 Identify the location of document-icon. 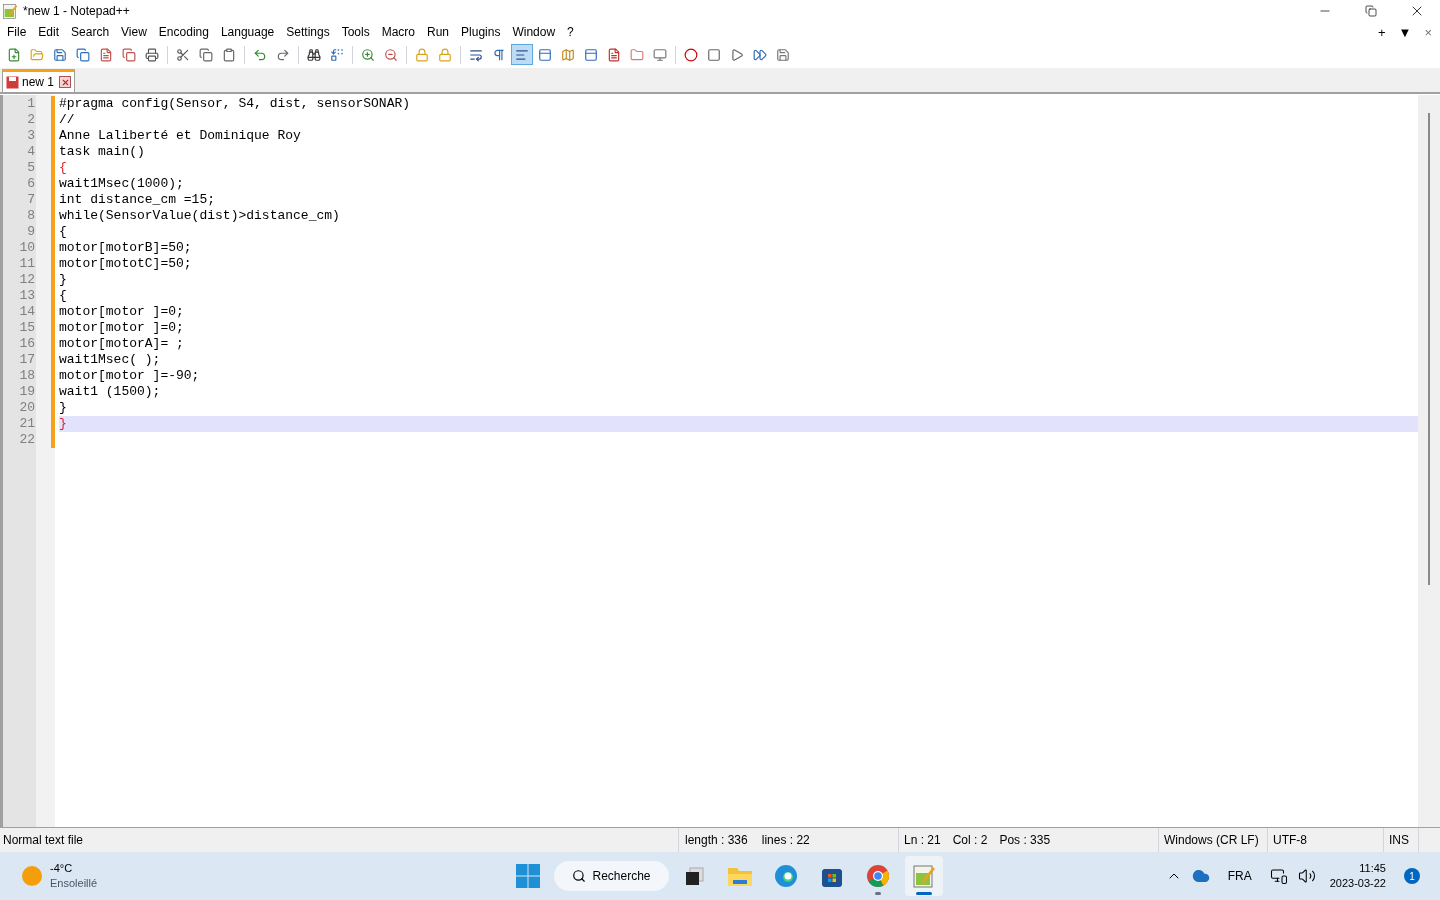
(614, 54).